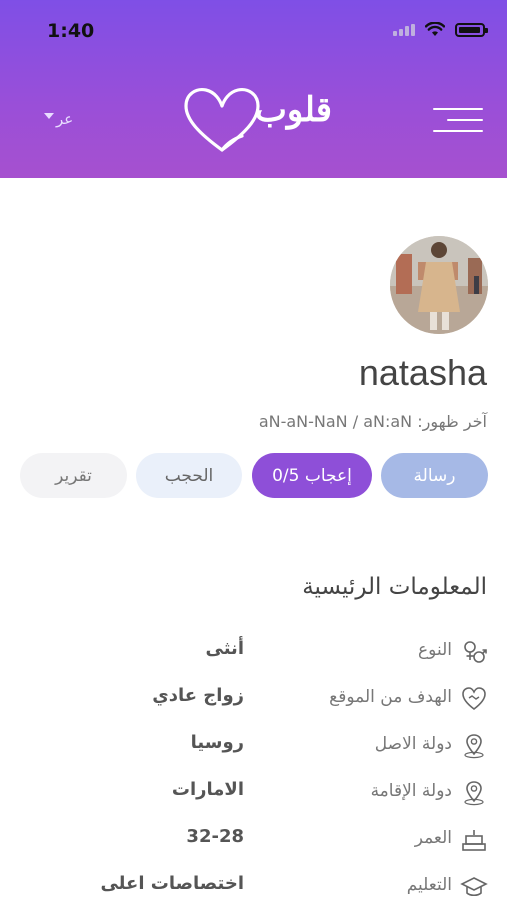  What do you see at coordinates (253, 699) in the screenshot?
I see `info-row-goal: الهدف من الموقع زواج عادي` at bounding box center [253, 699].